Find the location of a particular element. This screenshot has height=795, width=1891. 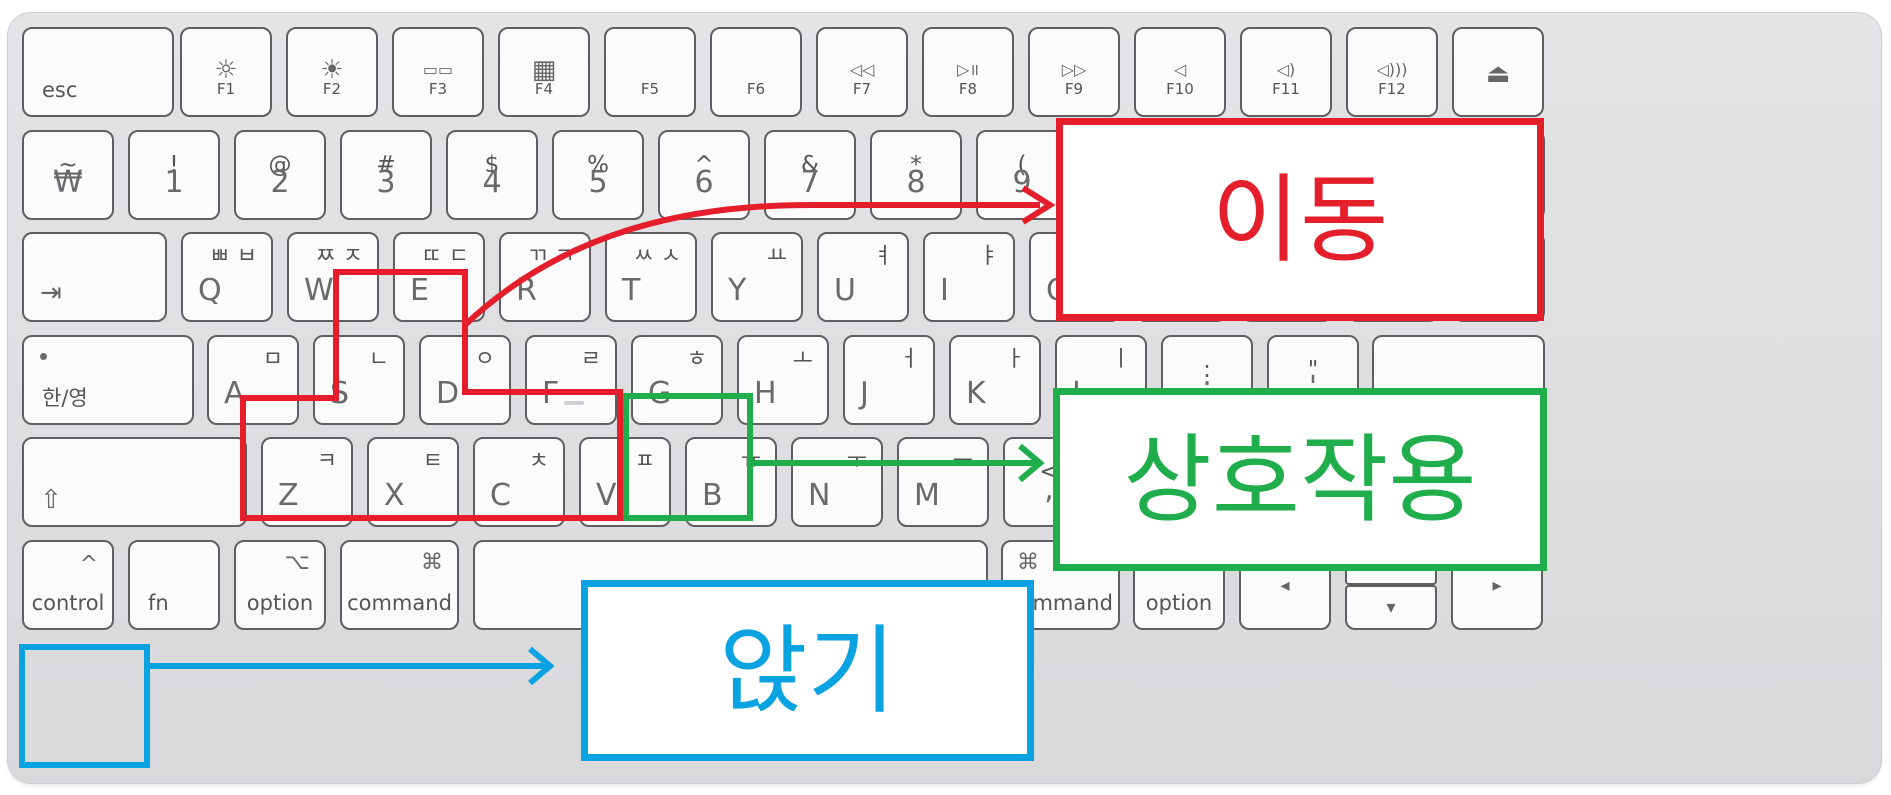

key-j: ㅓ J is located at coordinates (889, 380).